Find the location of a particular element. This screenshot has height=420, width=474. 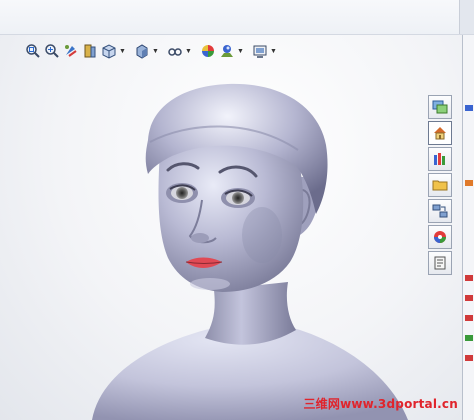

section-view-icon is located at coordinates (90, 51).